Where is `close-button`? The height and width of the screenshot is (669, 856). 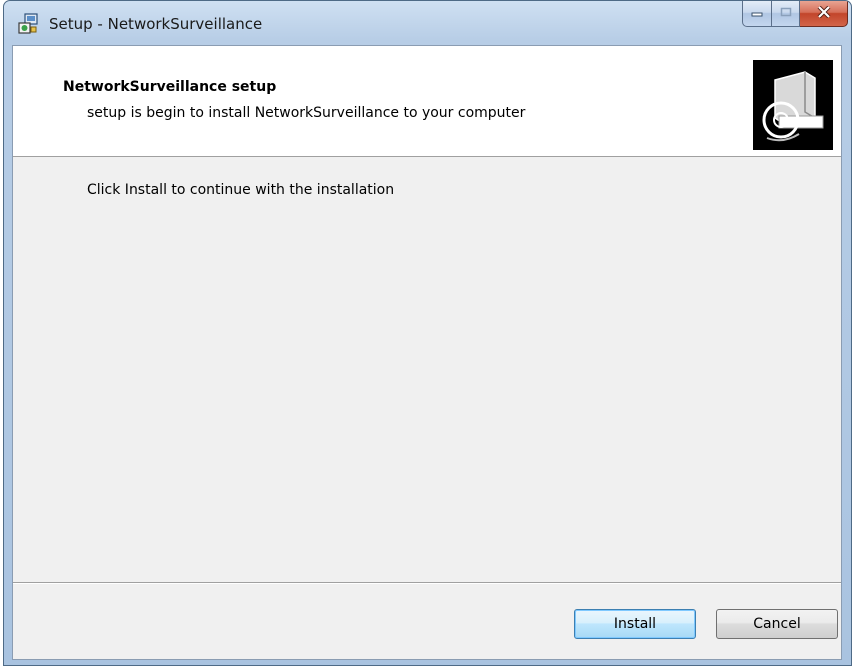
close-button is located at coordinates (824, 14).